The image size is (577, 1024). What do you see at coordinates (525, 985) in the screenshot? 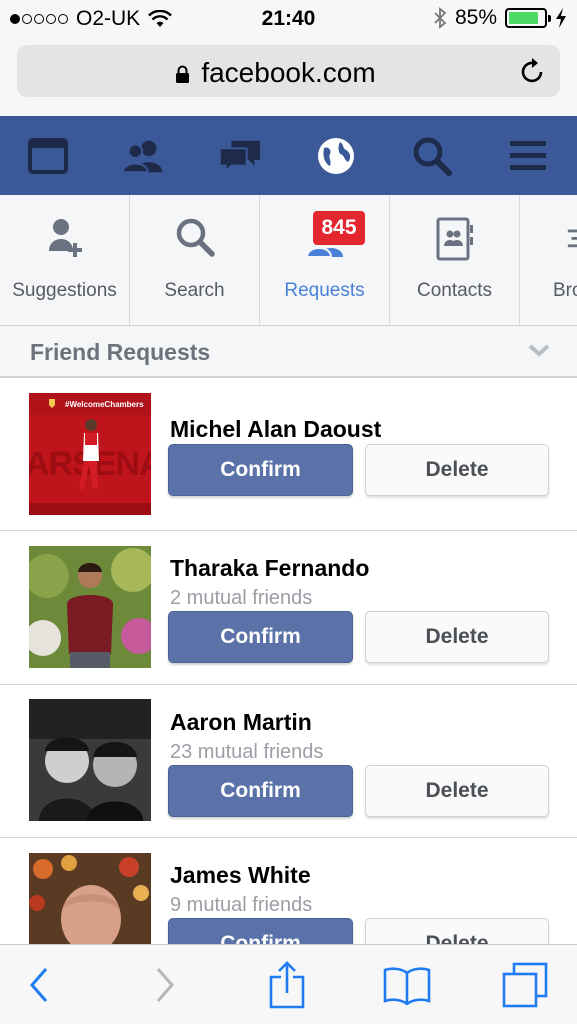
I see `tabs-icon` at bounding box center [525, 985].